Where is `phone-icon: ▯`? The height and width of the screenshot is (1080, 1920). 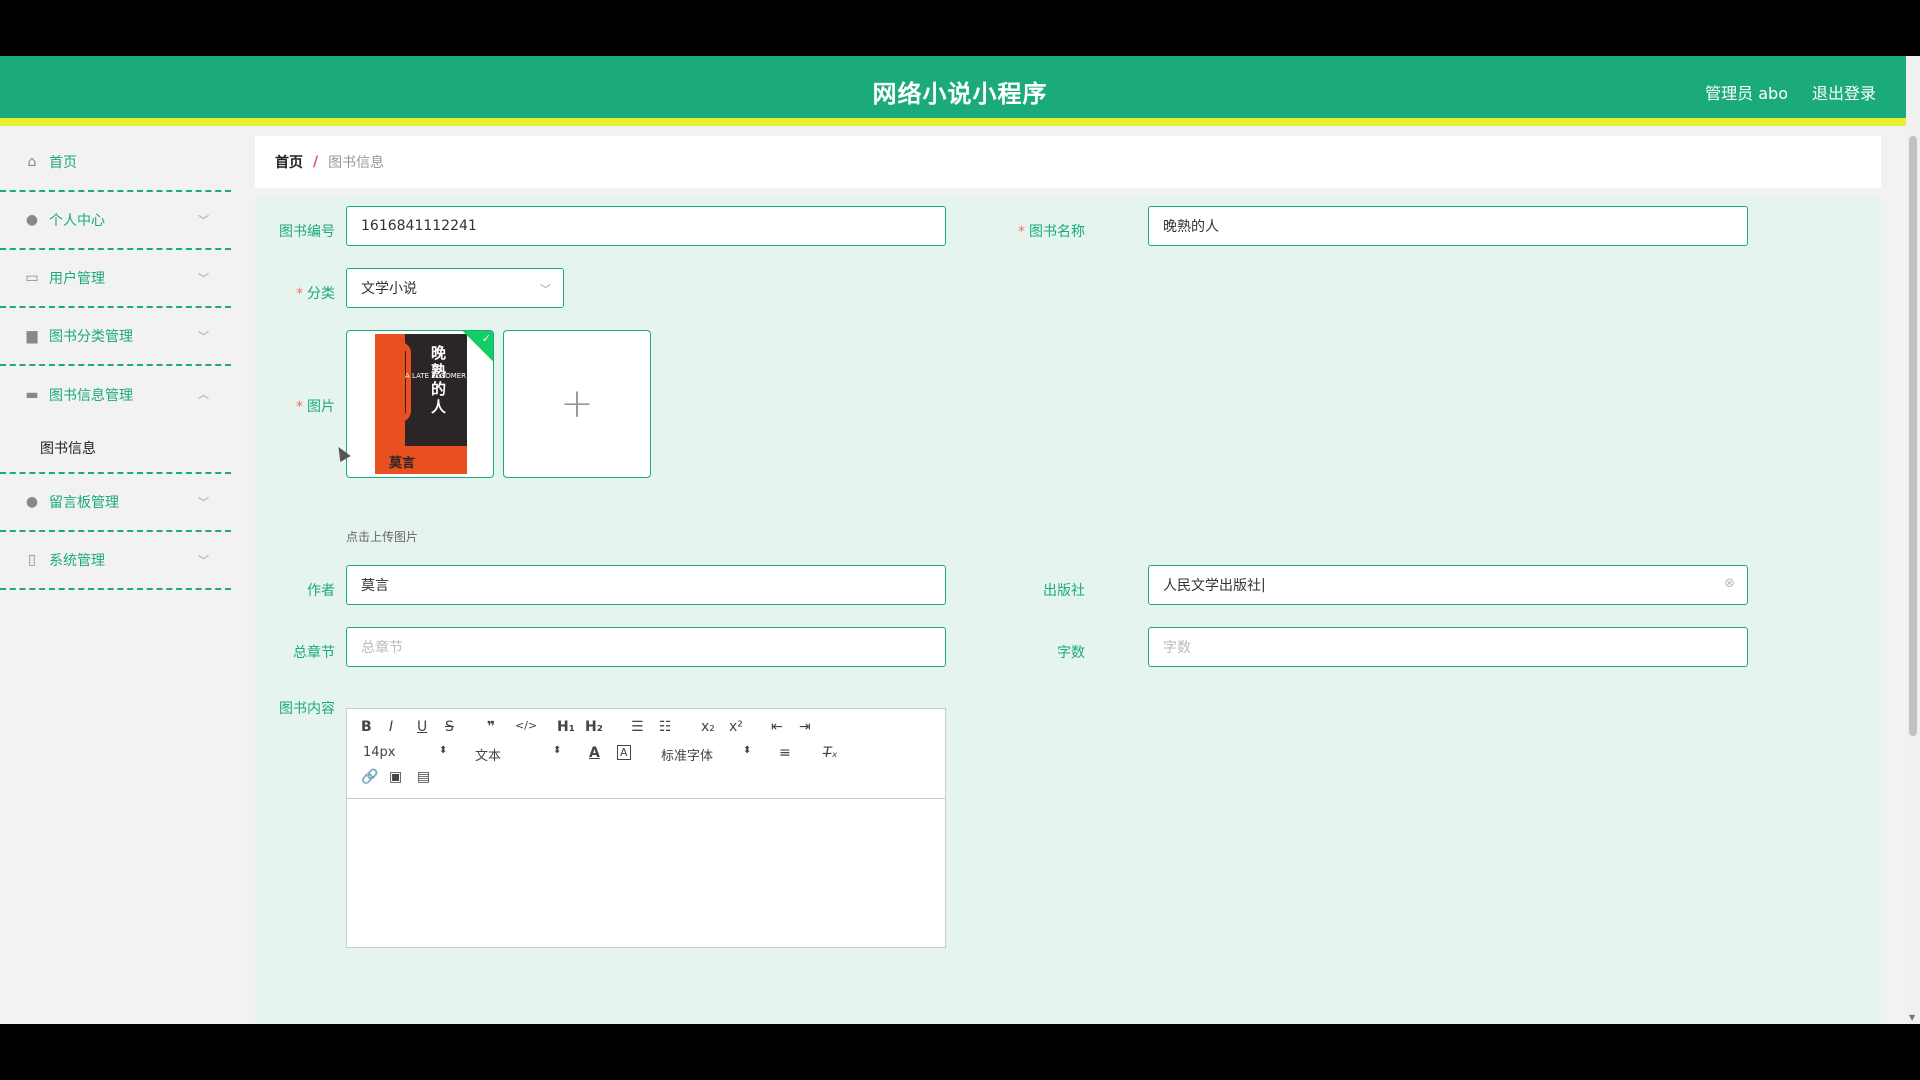
phone-icon: ▯ is located at coordinates (32, 560).